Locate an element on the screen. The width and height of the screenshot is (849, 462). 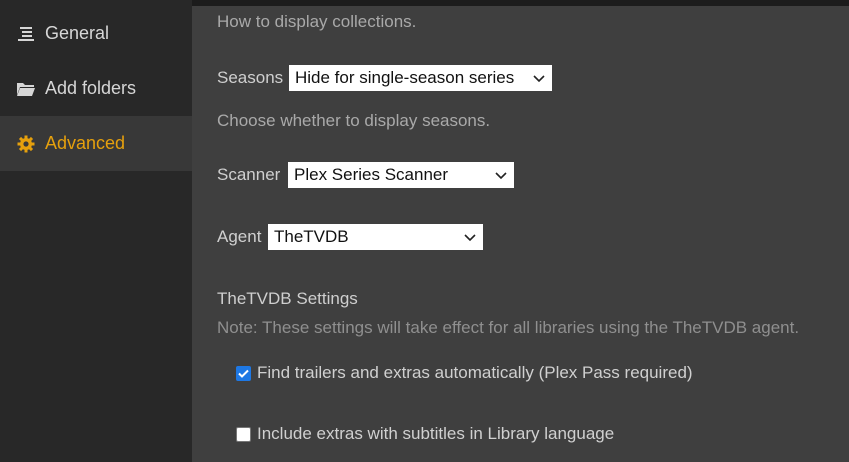
scanner-label: Scanner is located at coordinates (249, 174).